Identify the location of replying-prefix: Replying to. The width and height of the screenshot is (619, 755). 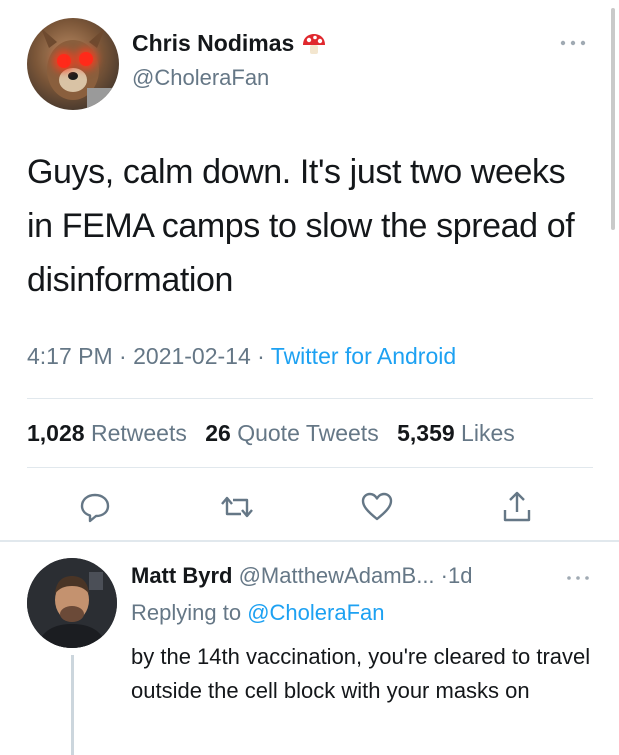
(186, 612).